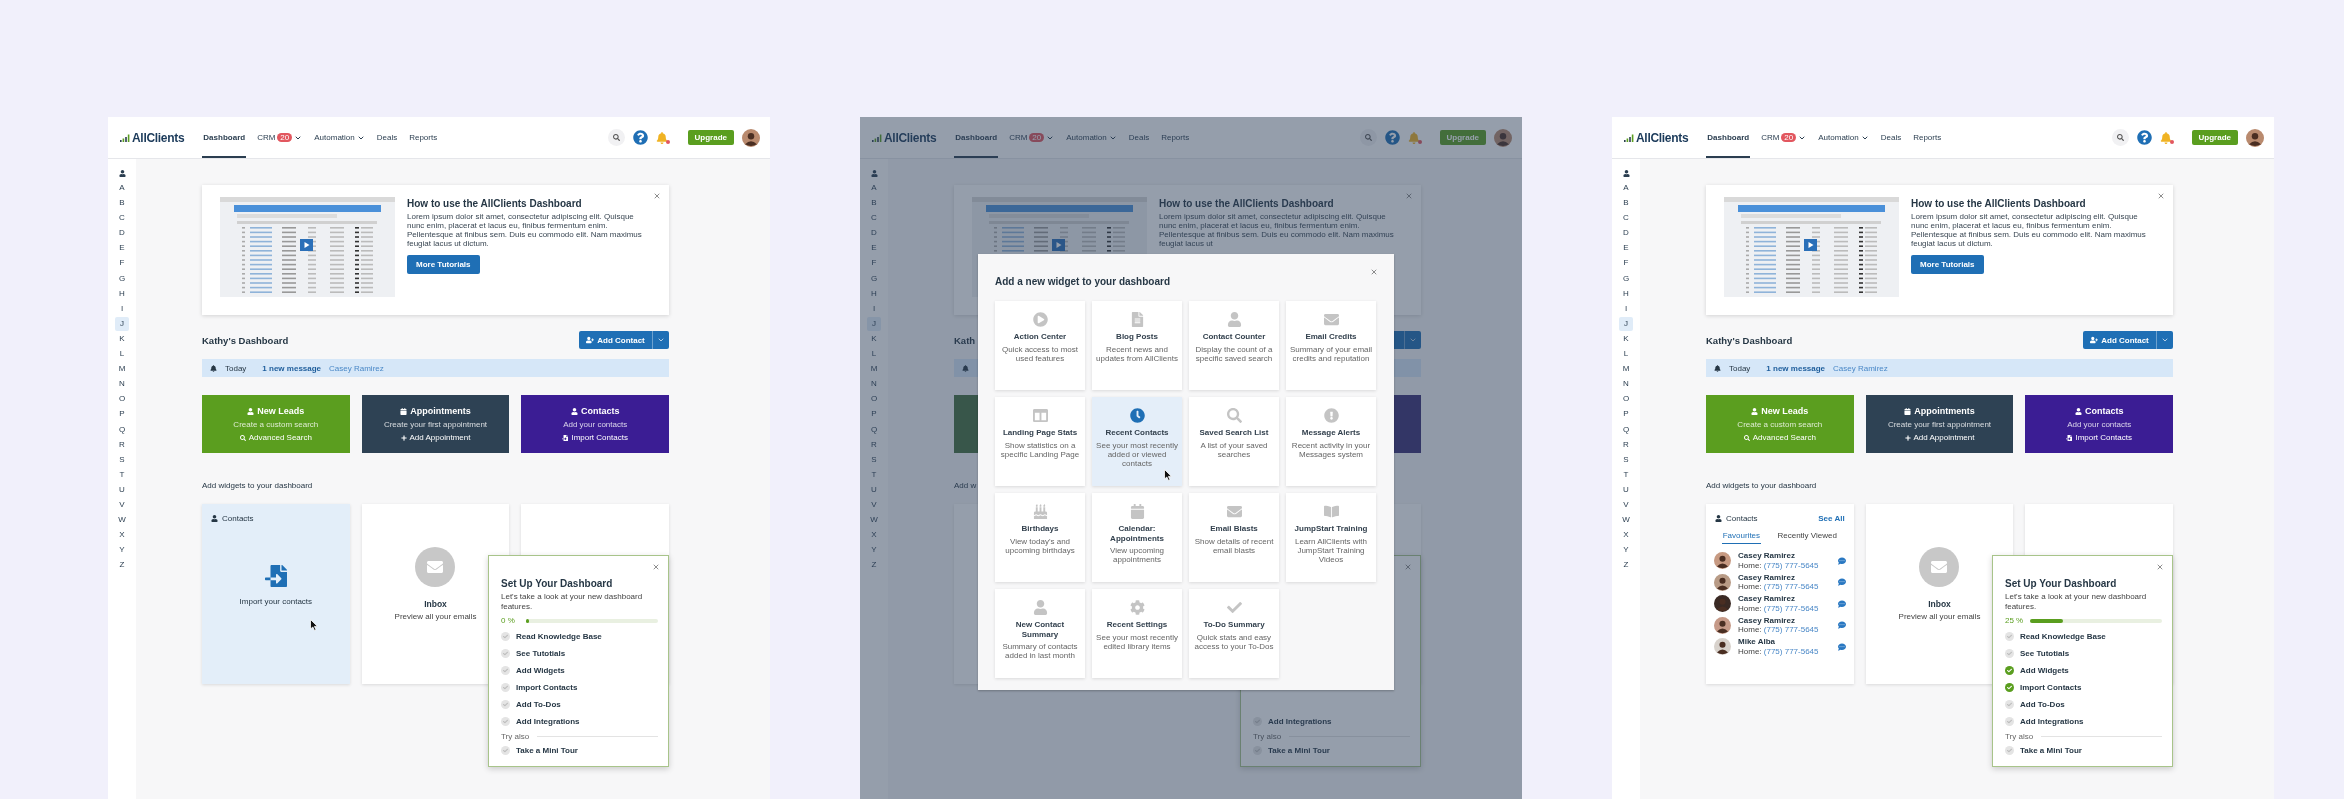 This screenshot has height=799, width=2344. What do you see at coordinates (1626, 550) in the screenshot?
I see `letter-filter: Y` at bounding box center [1626, 550].